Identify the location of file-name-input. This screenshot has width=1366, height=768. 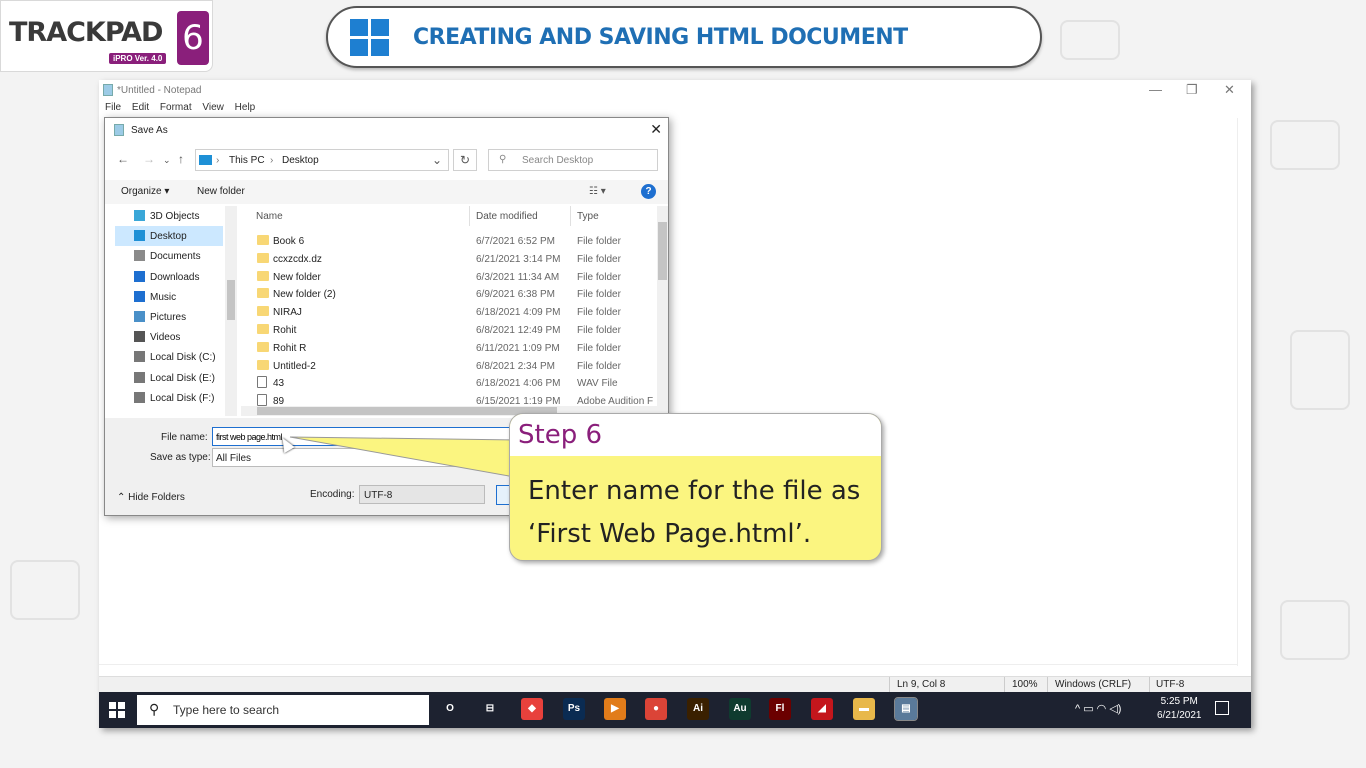
(362, 436).